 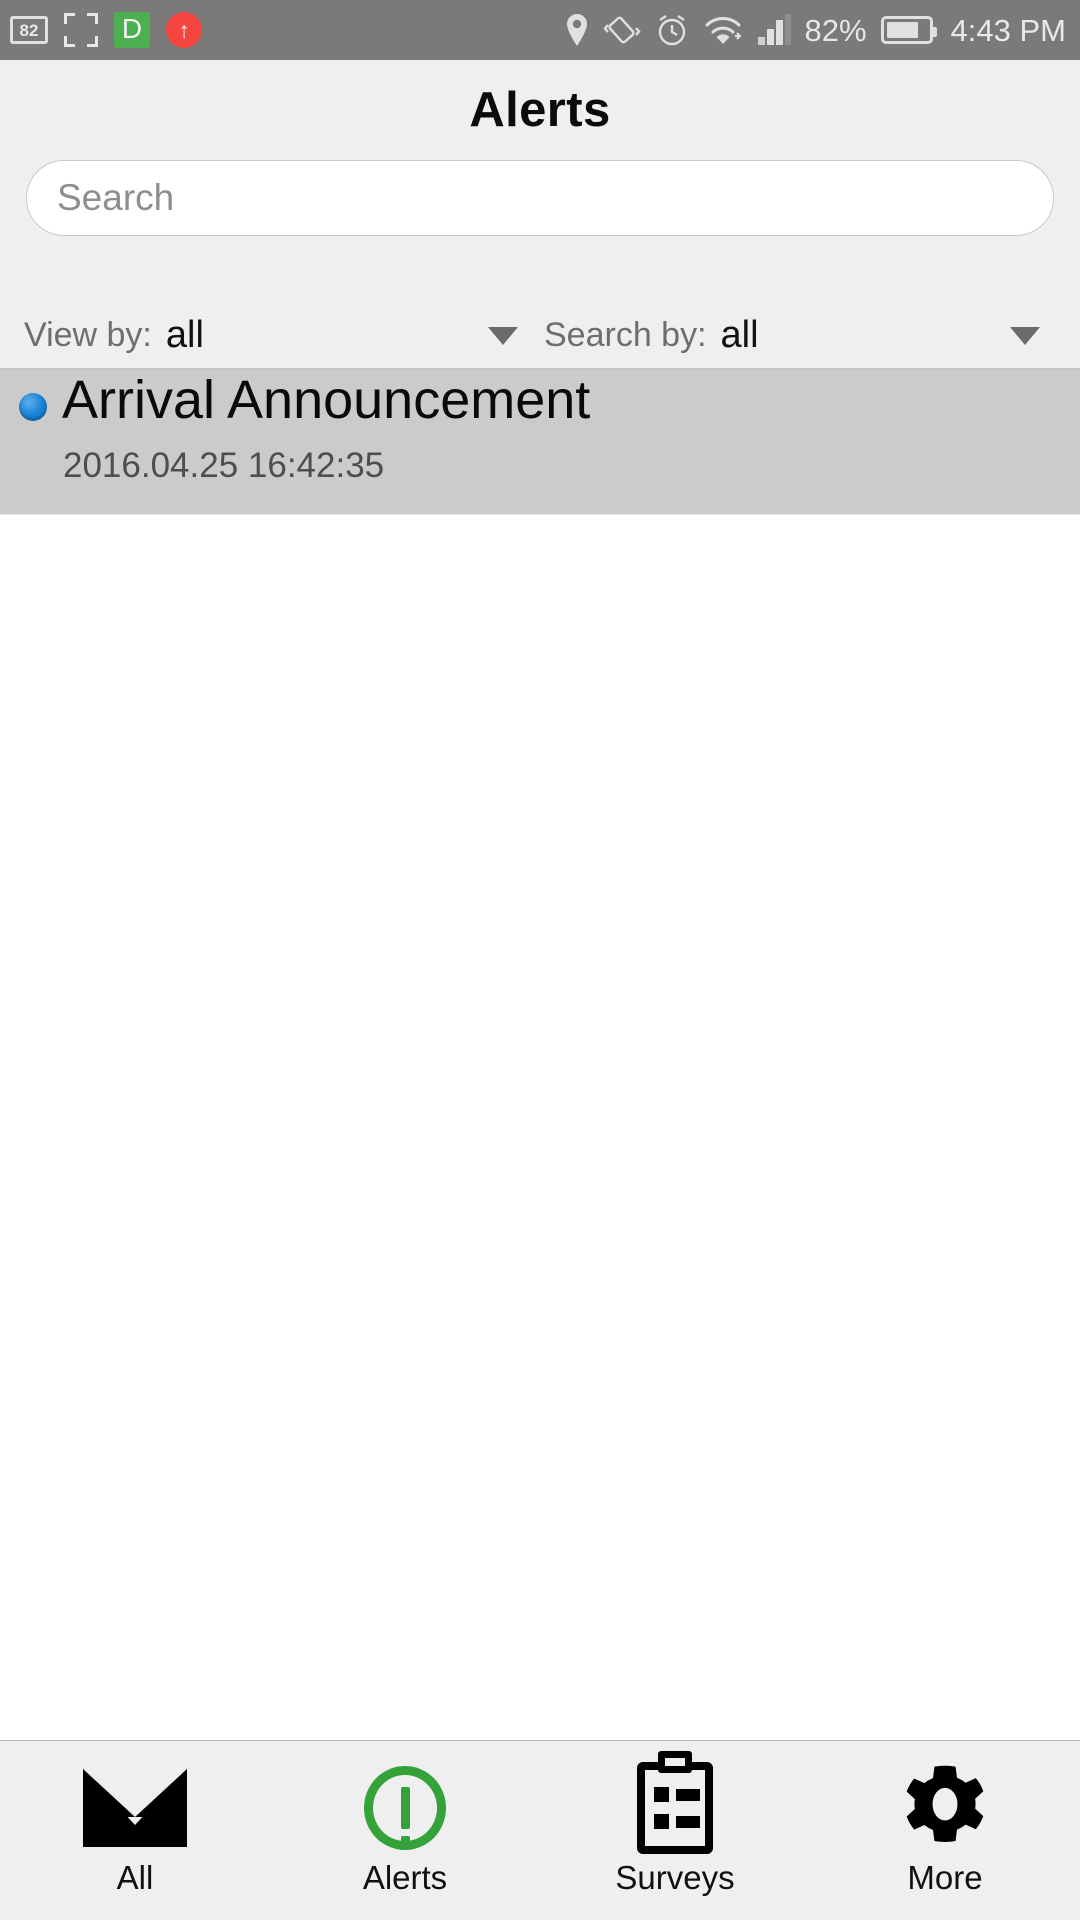 What do you see at coordinates (81, 30) in the screenshot?
I see `screenshot-icon` at bounding box center [81, 30].